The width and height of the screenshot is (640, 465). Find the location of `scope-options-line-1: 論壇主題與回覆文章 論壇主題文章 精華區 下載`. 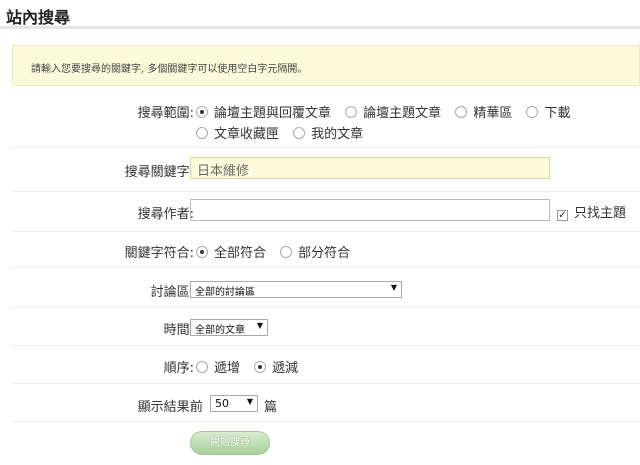

scope-options-line-1: 論壇主題與回覆文章 論壇主題文章 精華區 下載 is located at coordinates (388, 111).